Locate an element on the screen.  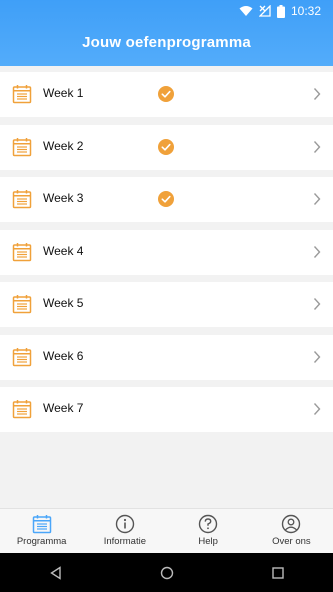
week-row-2: Week 2 is located at coordinates (166, 147).